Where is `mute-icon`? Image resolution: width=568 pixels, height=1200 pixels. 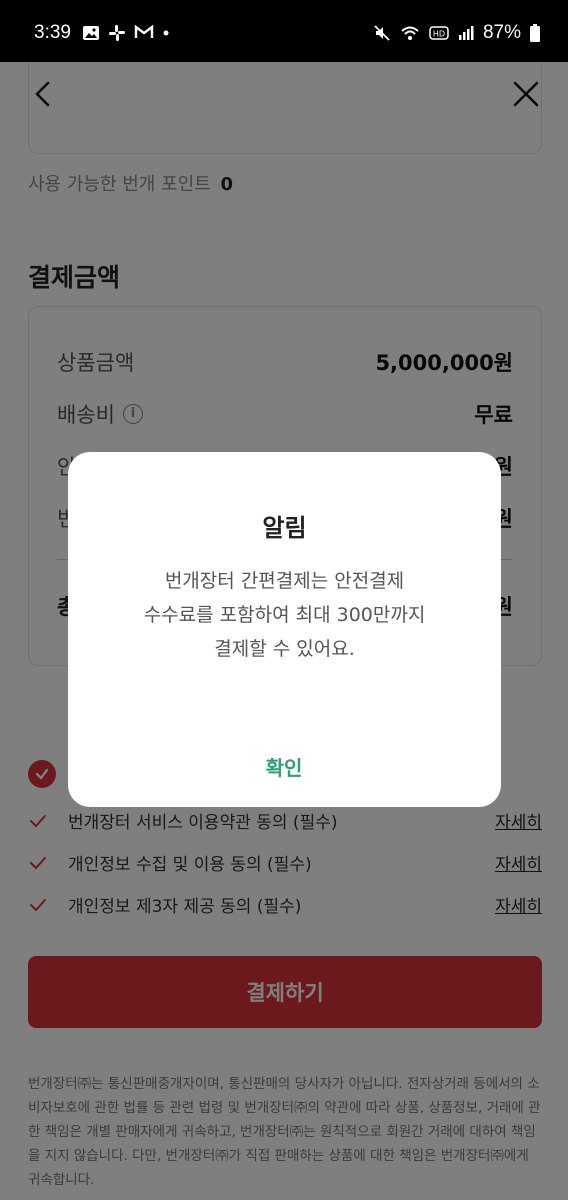
mute-icon is located at coordinates (382, 33).